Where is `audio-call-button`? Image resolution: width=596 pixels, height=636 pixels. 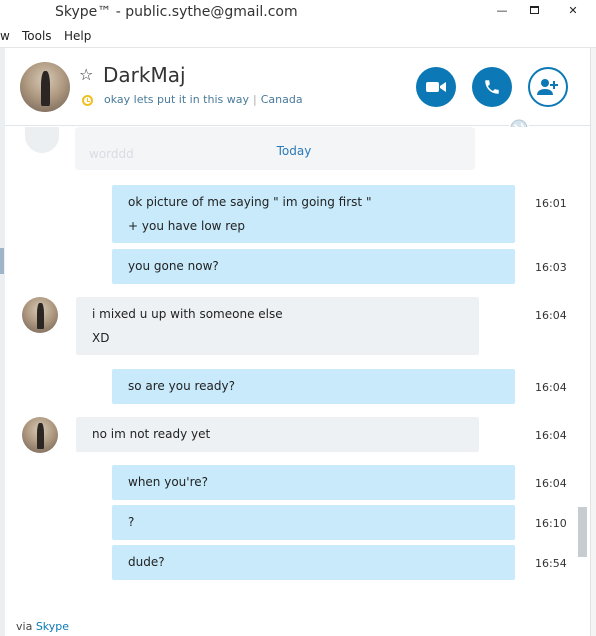
audio-call-button is located at coordinates (492, 87).